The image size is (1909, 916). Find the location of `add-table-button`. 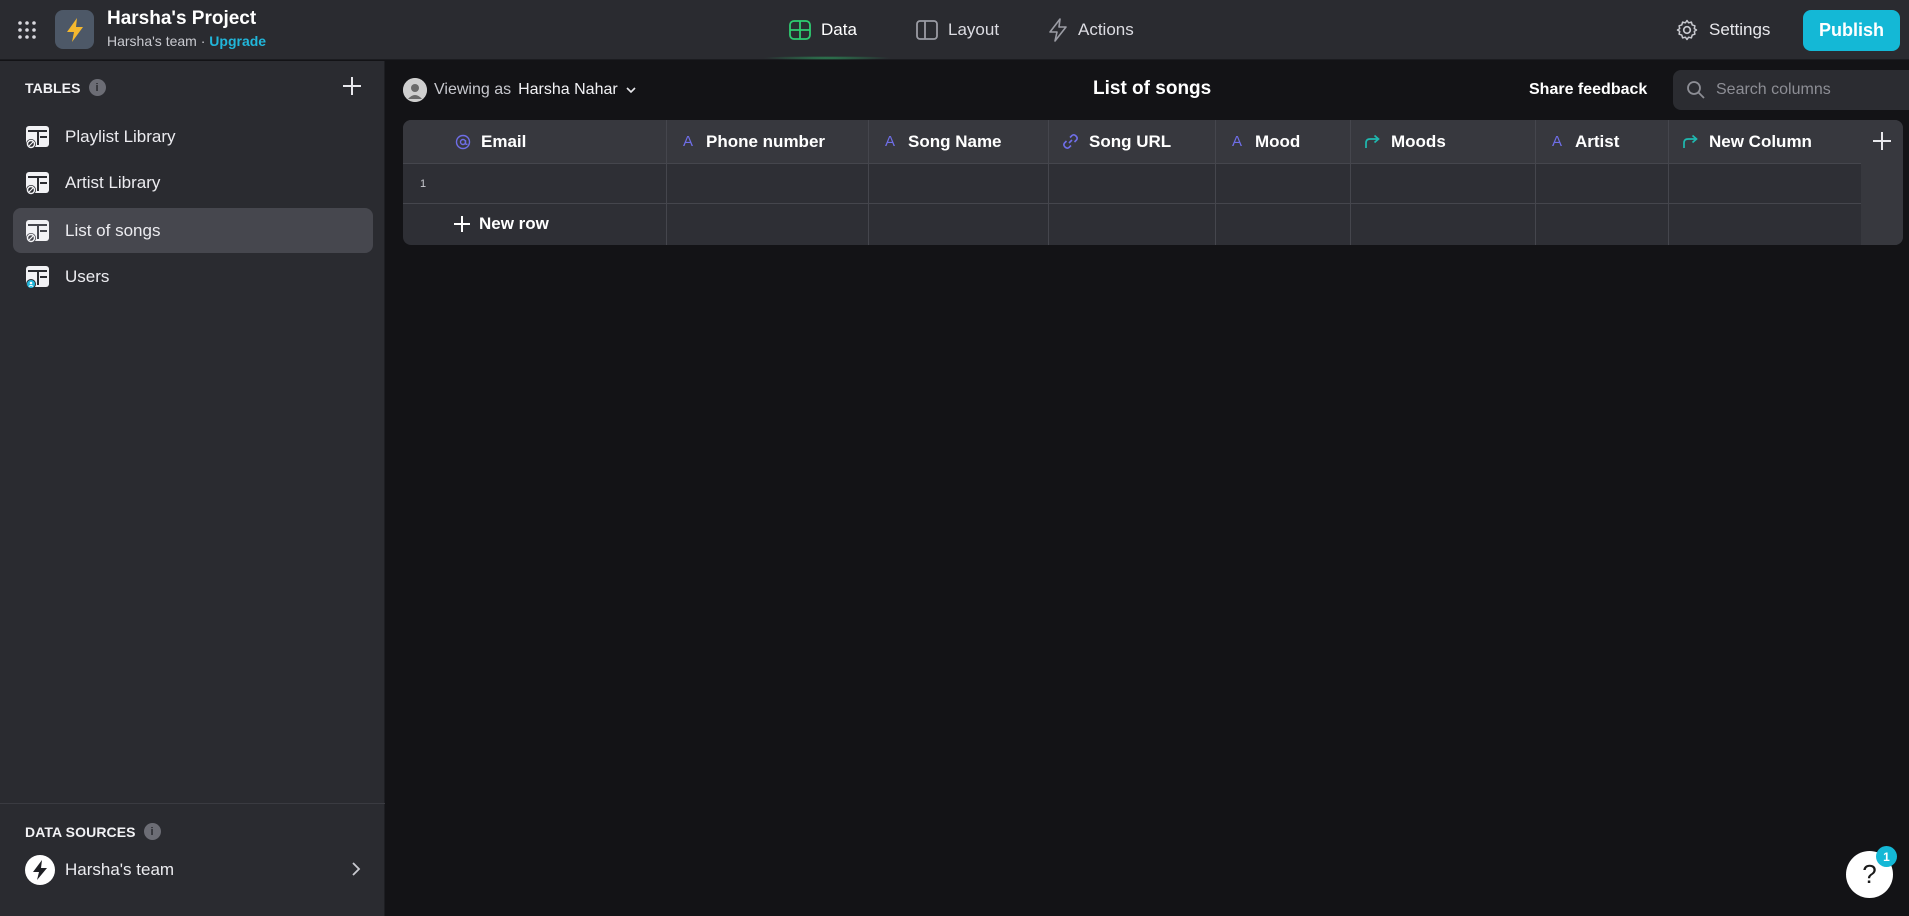

add-table-button is located at coordinates (352, 86).